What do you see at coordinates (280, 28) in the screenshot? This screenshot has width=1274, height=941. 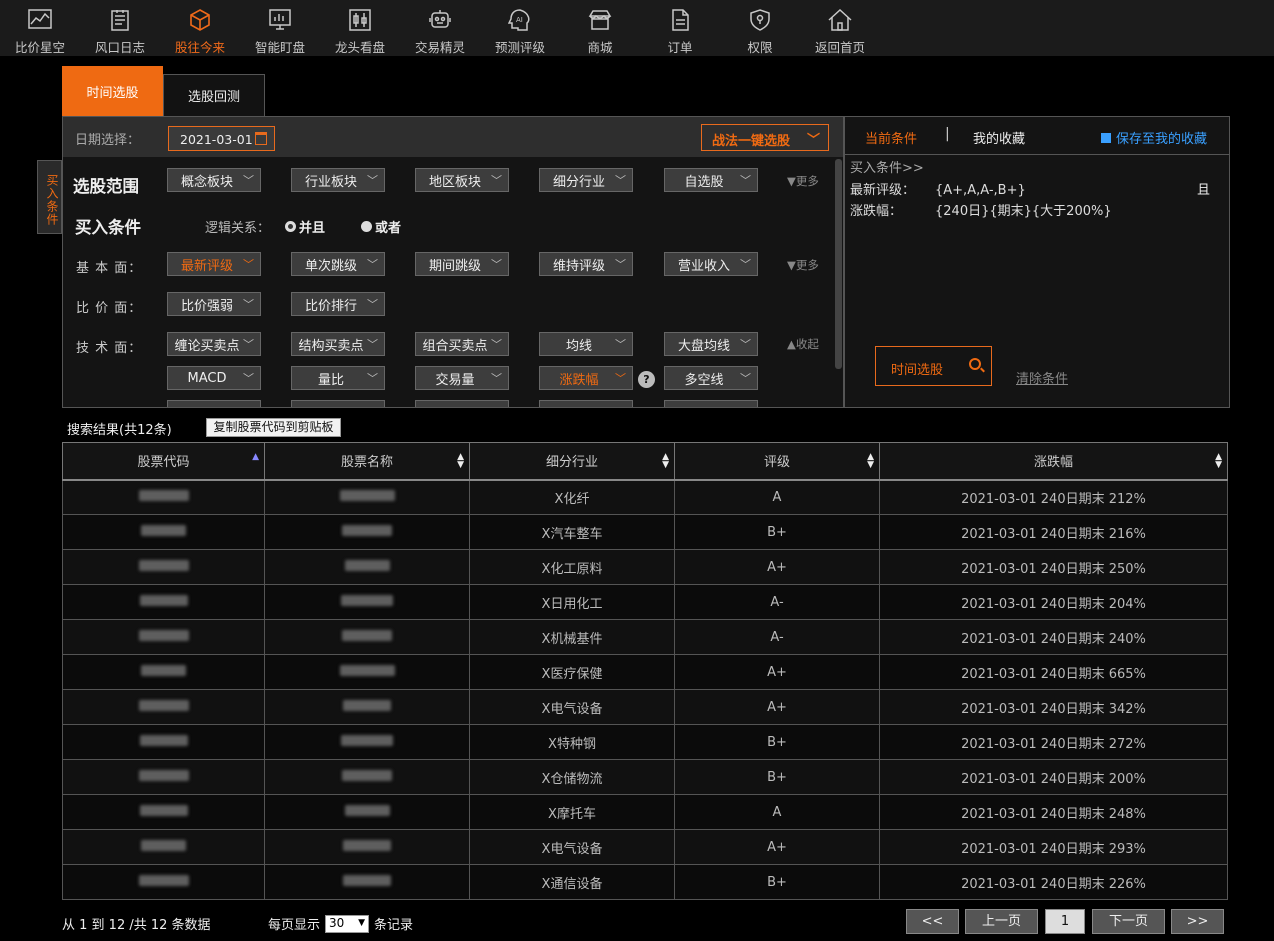 I see `nav-item-zhineng: 智能盯盘` at bounding box center [280, 28].